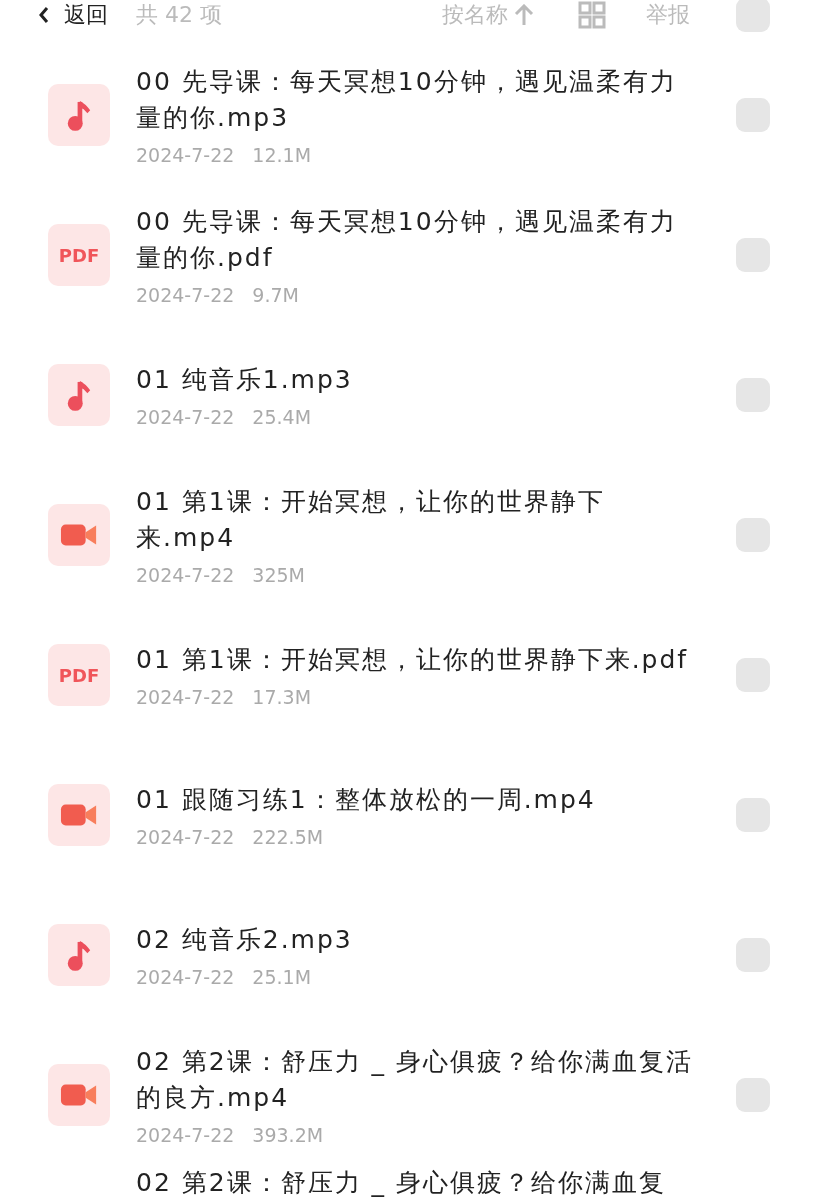  What do you see at coordinates (416, 660) in the screenshot?
I see `file-name: 01 第1课：开始冥想，让你的世界静下来.pdf` at bounding box center [416, 660].